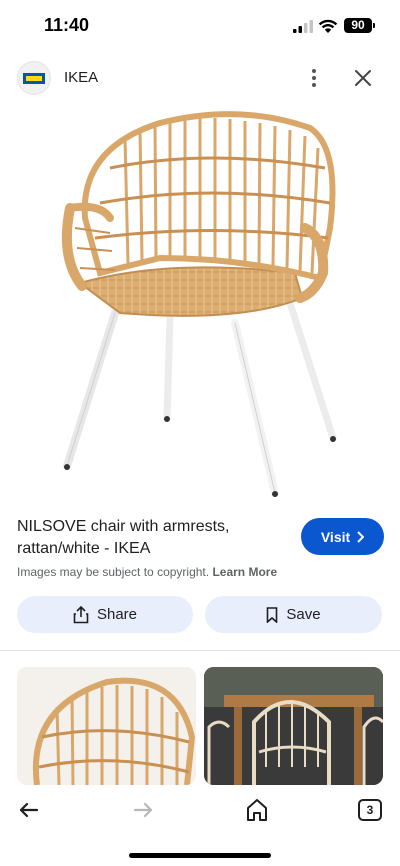 The width and height of the screenshot is (400, 866). I want to click on learn-more-link: Learn More, so click(244, 572).